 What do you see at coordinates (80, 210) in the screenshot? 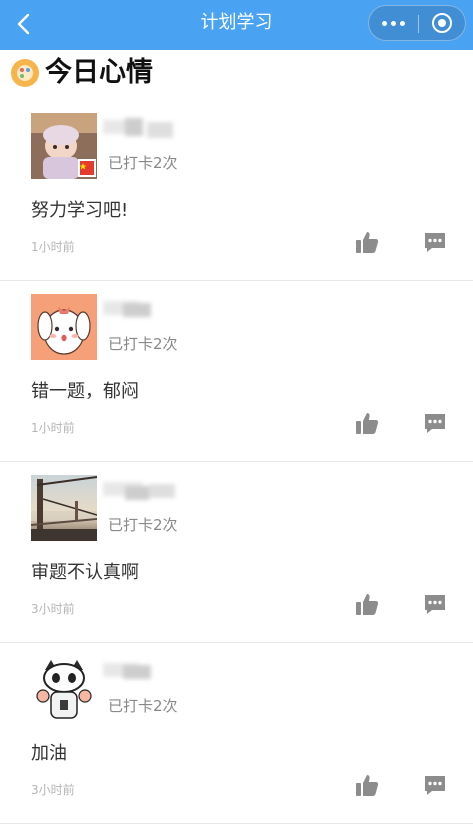
I see `post-content: 努力学习吧!` at bounding box center [80, 210].